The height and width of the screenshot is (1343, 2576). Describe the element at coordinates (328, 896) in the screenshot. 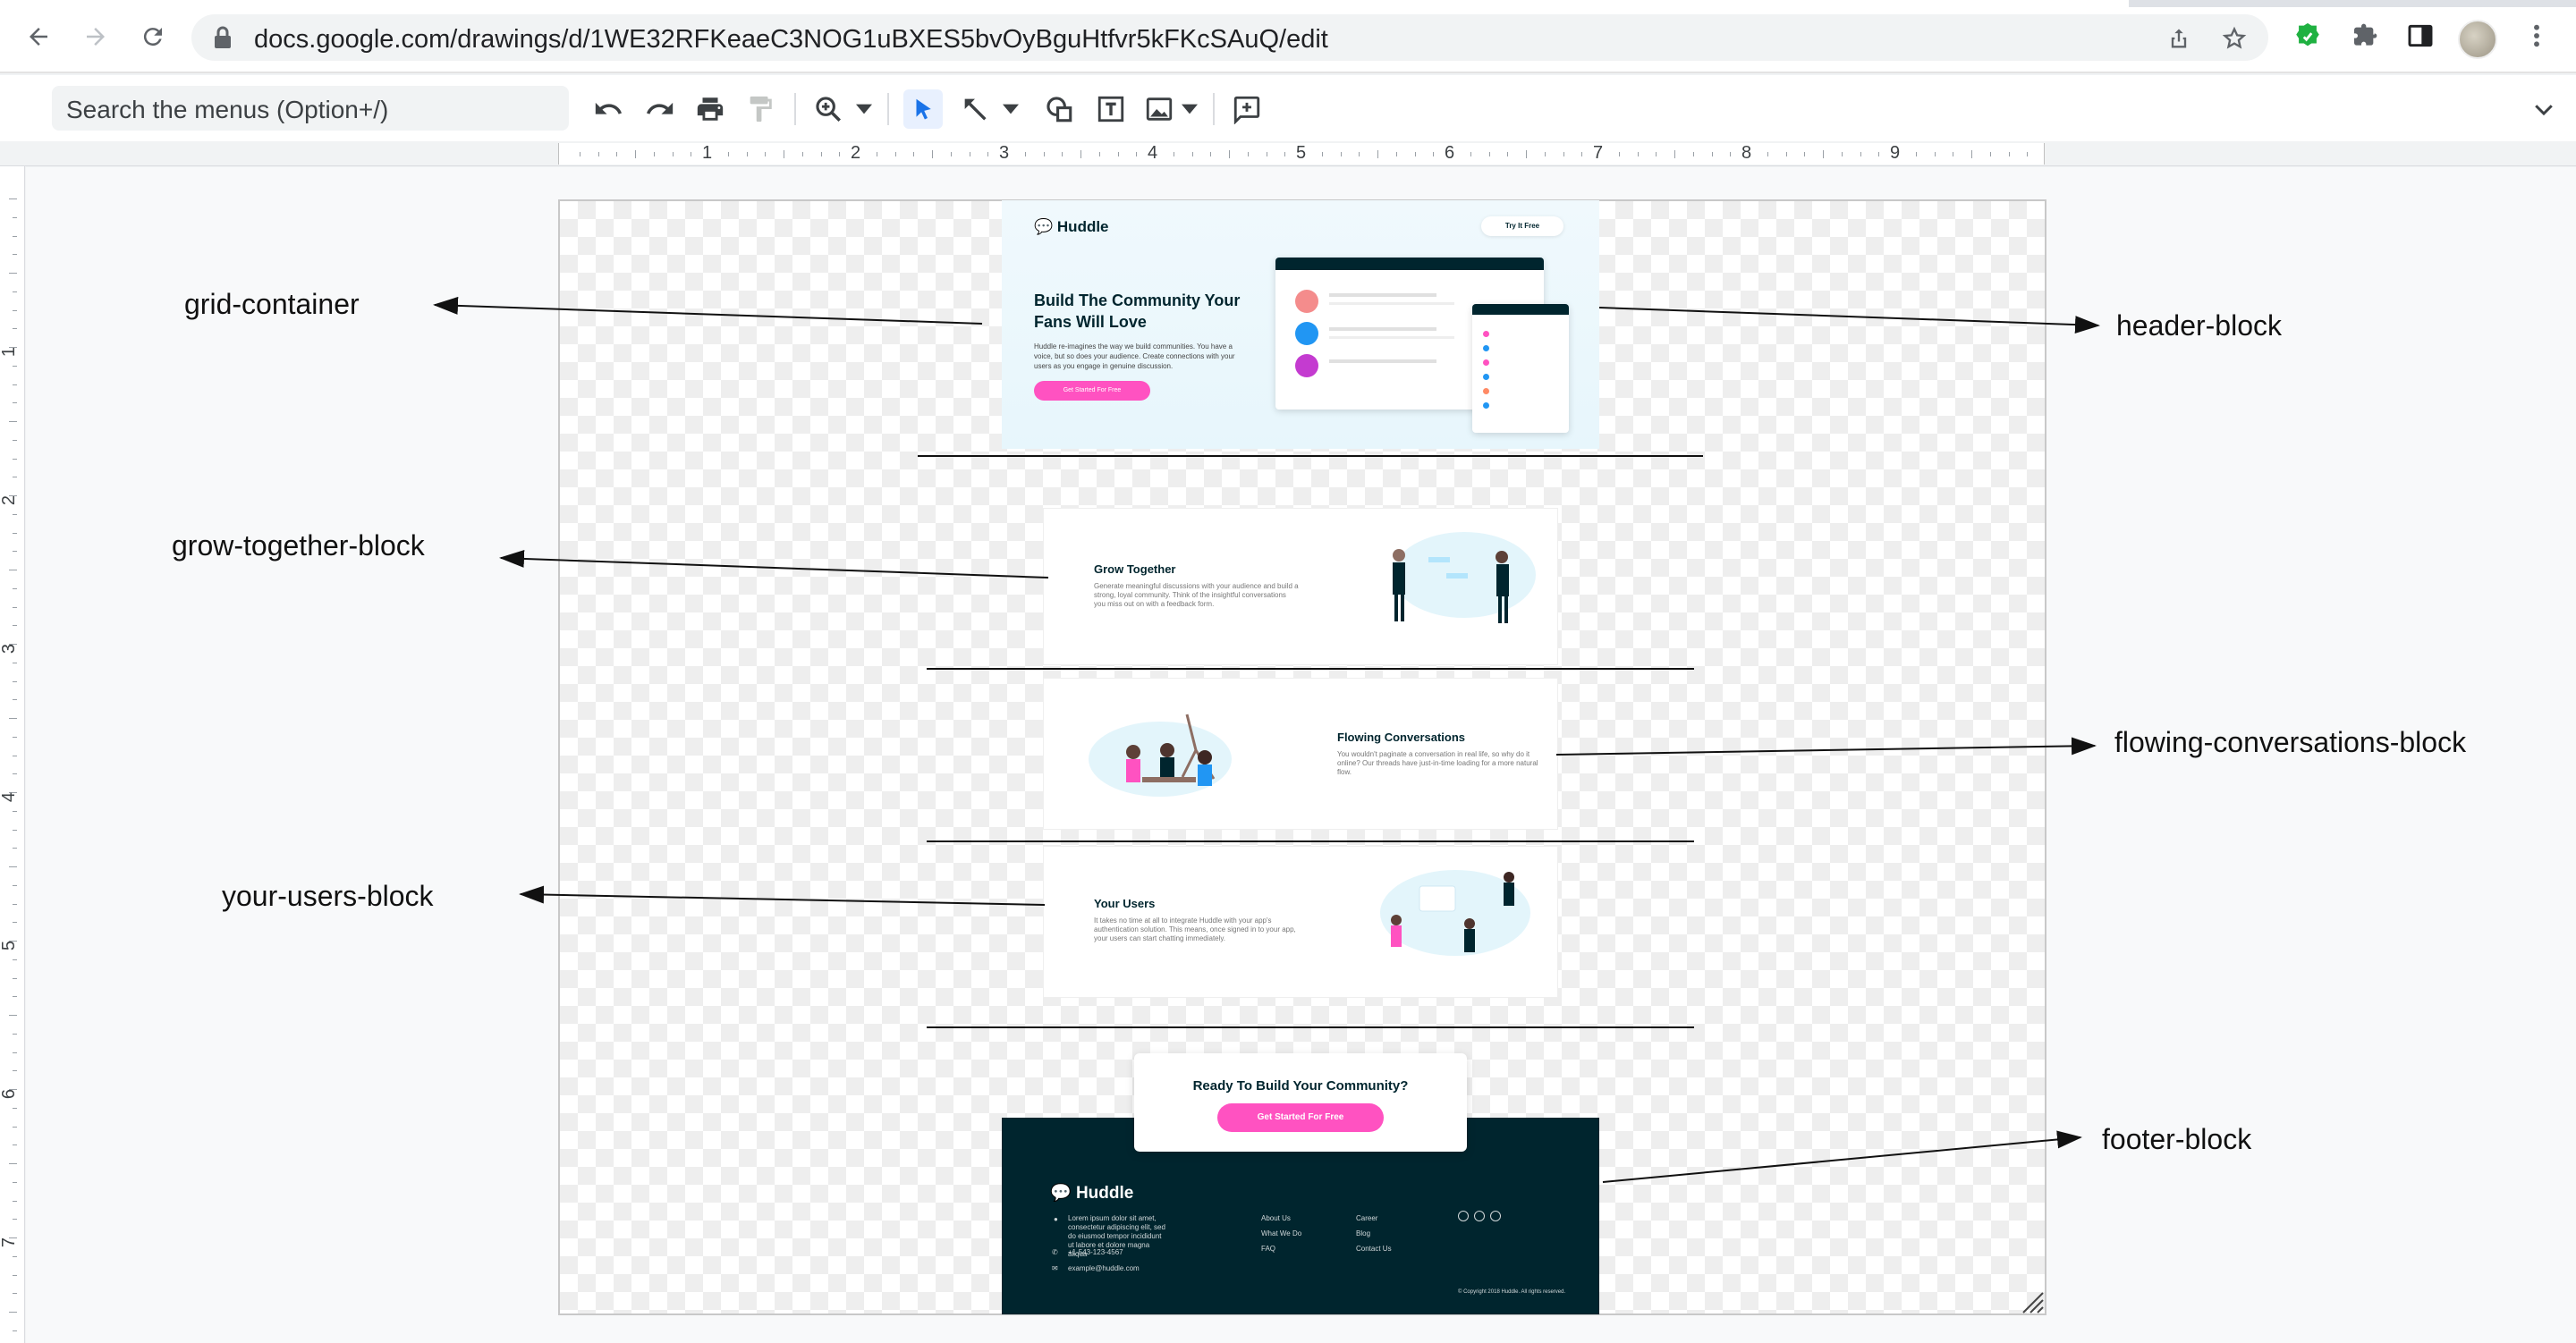

I see `label-your-users-block: your-users-block` at that location.